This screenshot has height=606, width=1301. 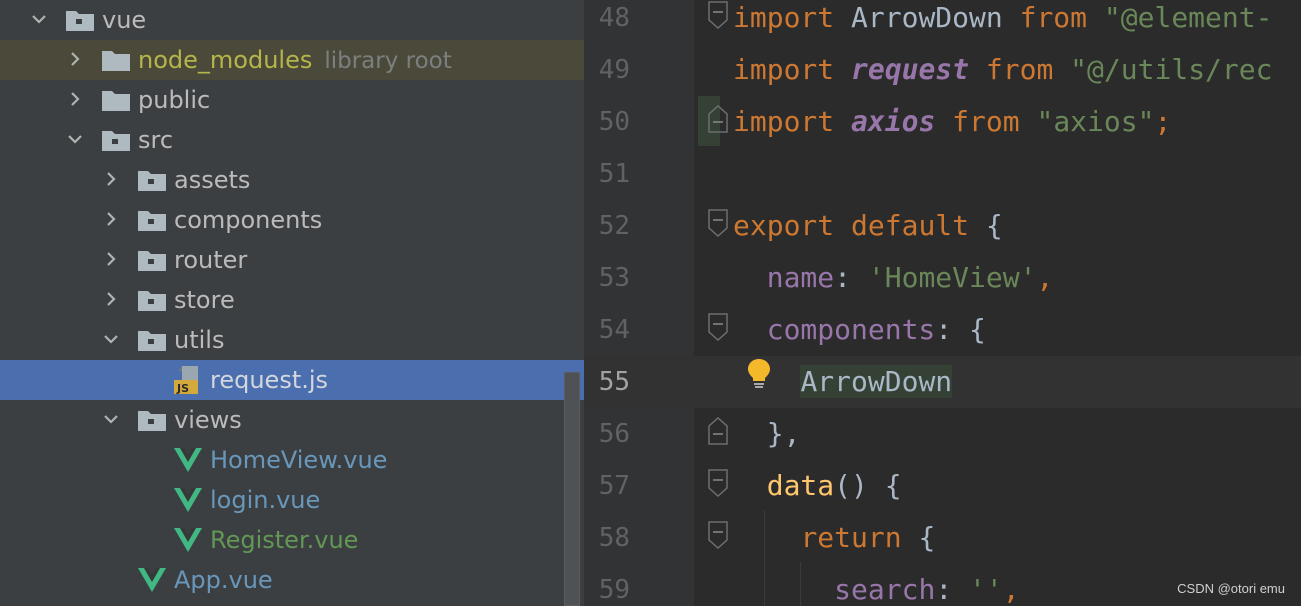 I want to click on tree-scrollbar, so click(x=572, y=489).